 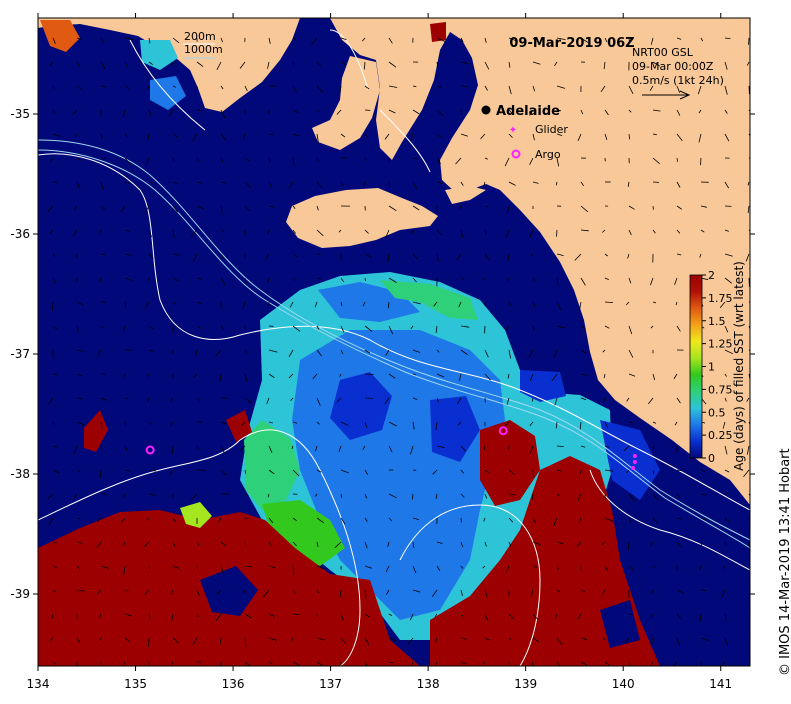 I want to click on glider-label: Glider, so click(x=551, y=129).